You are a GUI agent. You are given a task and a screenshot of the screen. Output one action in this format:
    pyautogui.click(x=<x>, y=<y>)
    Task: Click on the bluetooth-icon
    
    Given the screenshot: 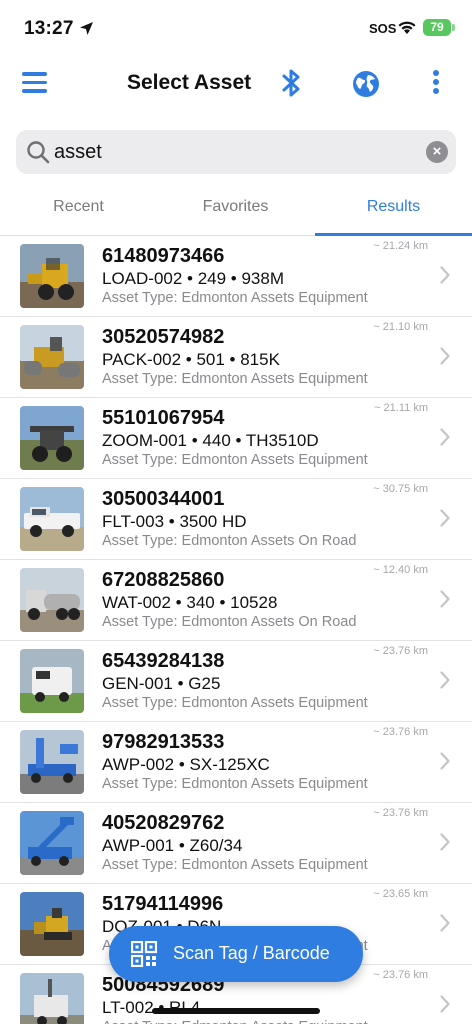 What is the action you would take?
    pyautogui.click(x=292, y=83)
    